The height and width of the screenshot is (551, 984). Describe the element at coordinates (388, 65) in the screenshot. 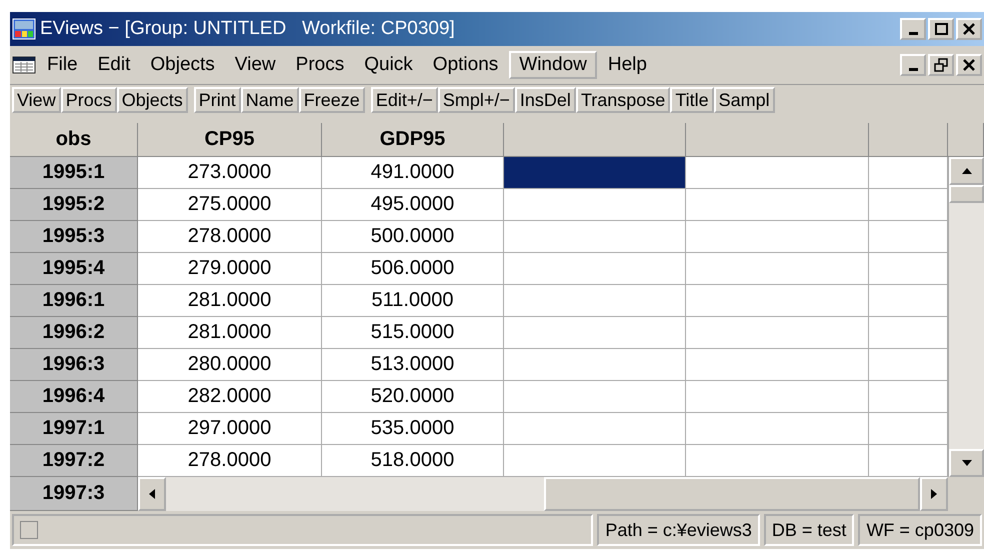

I see `menu-item: Quick` at that location.